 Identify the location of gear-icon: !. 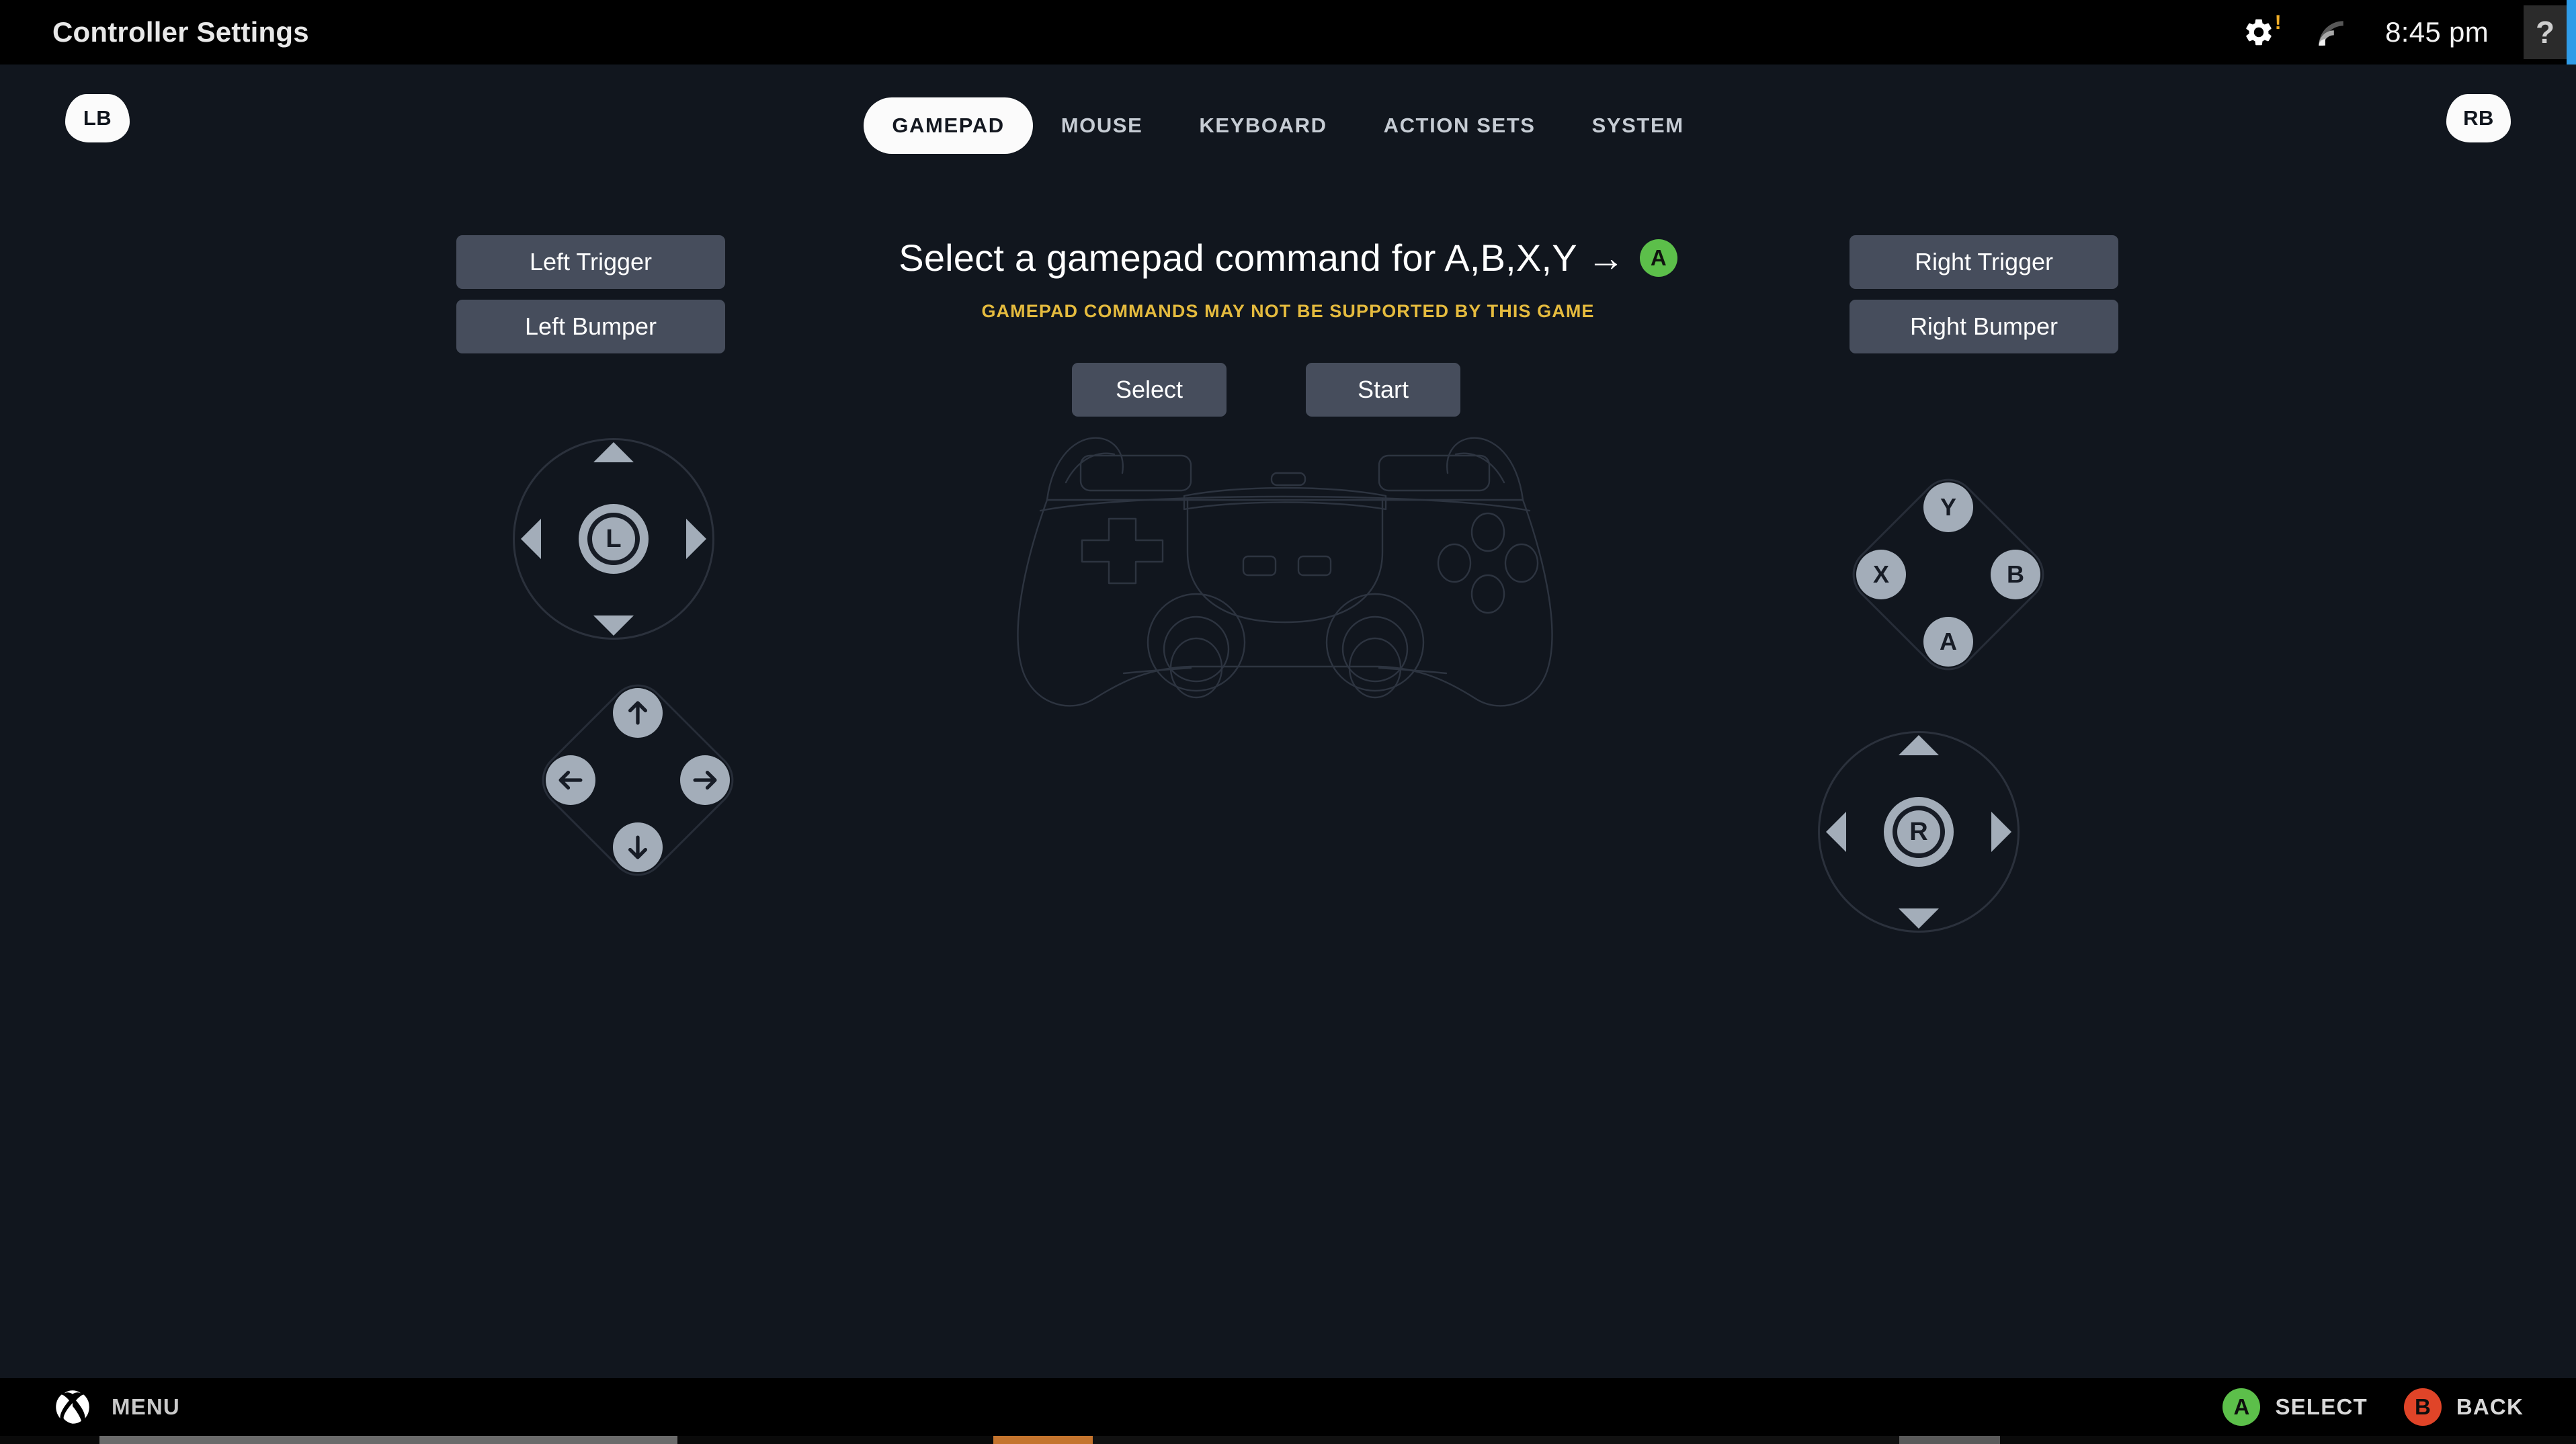
(2263, 32).